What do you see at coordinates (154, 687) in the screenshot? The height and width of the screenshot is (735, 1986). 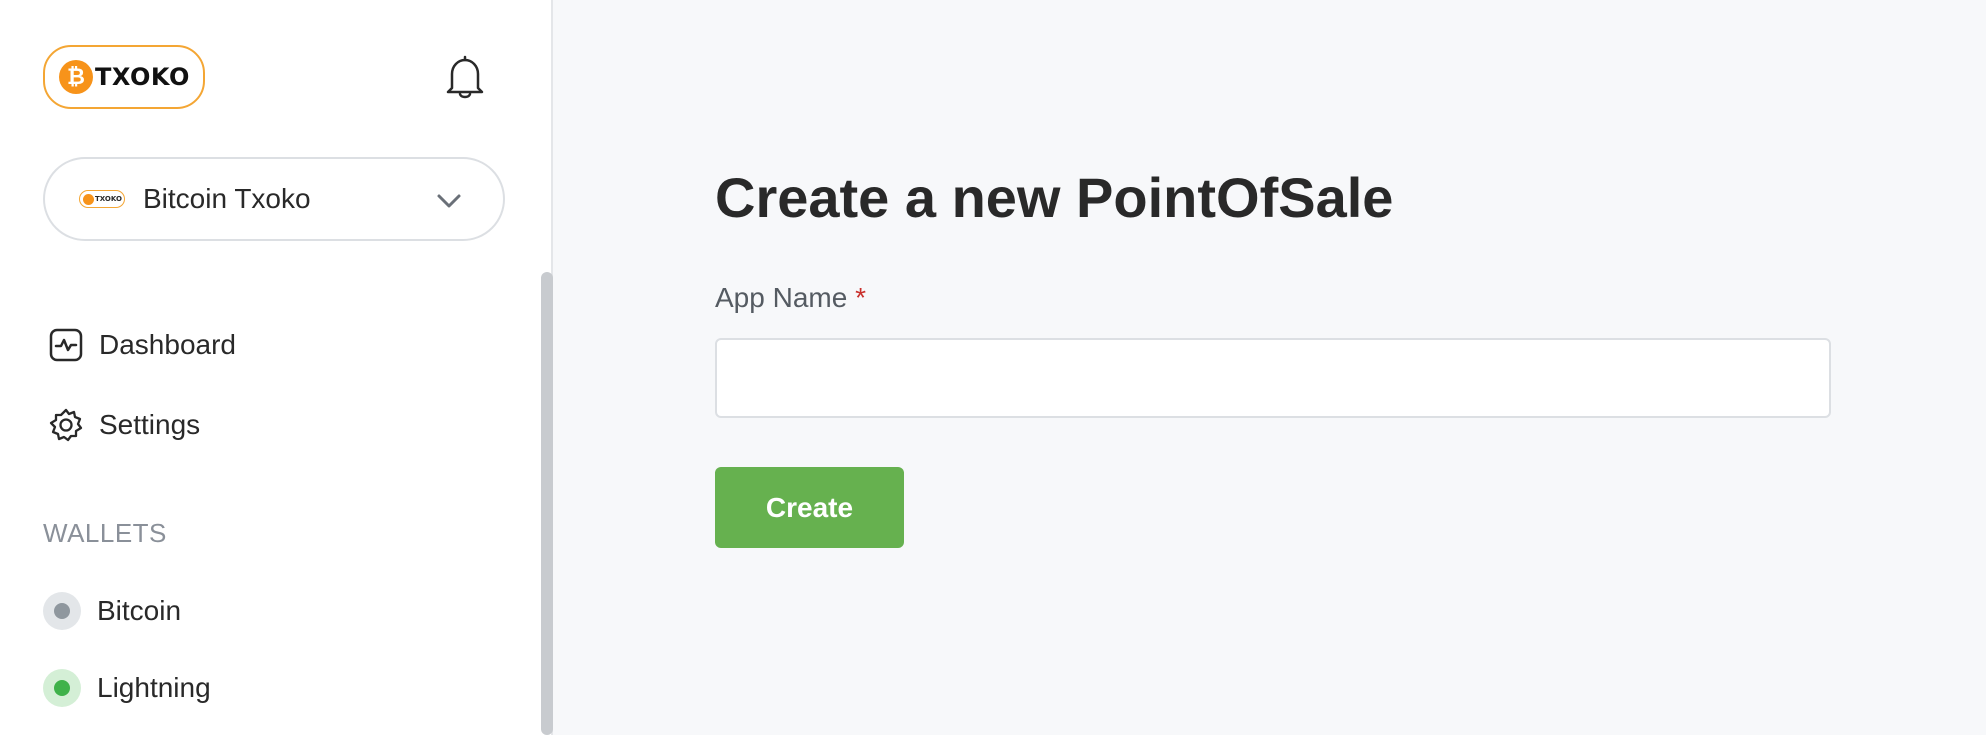 I see `wallet-label: Lightning` at bounding box center [154, 687].